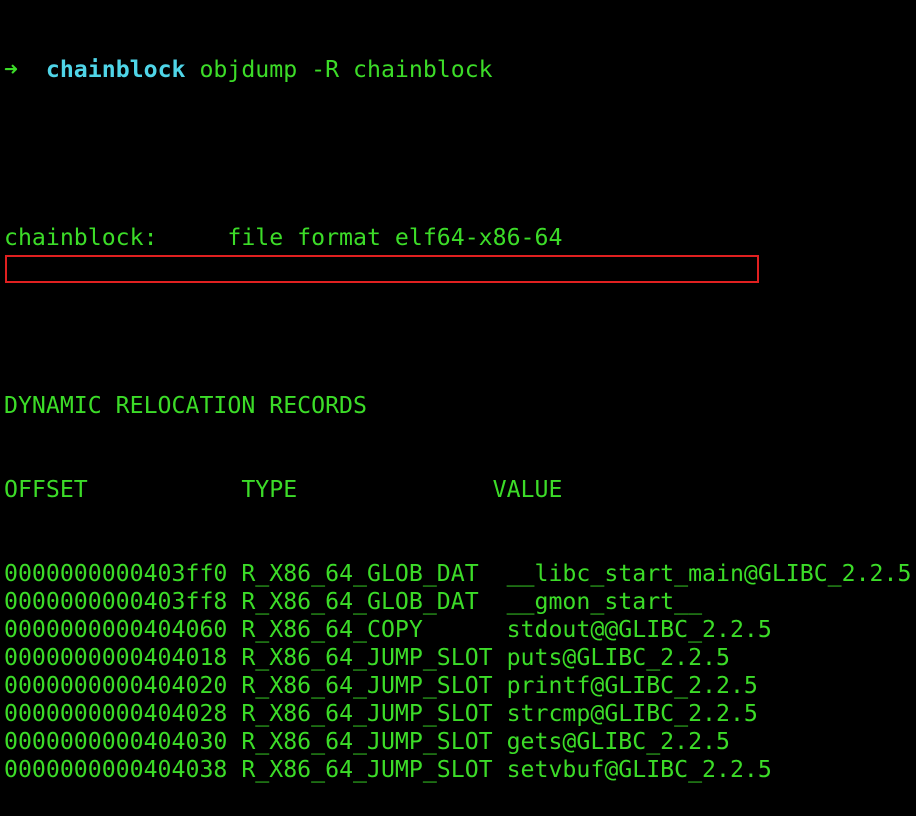 The width and height of the screenshot is (916, 816). Describe the element at coordinates (332, 629) in the screenshot. I see `record-type: R_X86_64_COPY` at that location.